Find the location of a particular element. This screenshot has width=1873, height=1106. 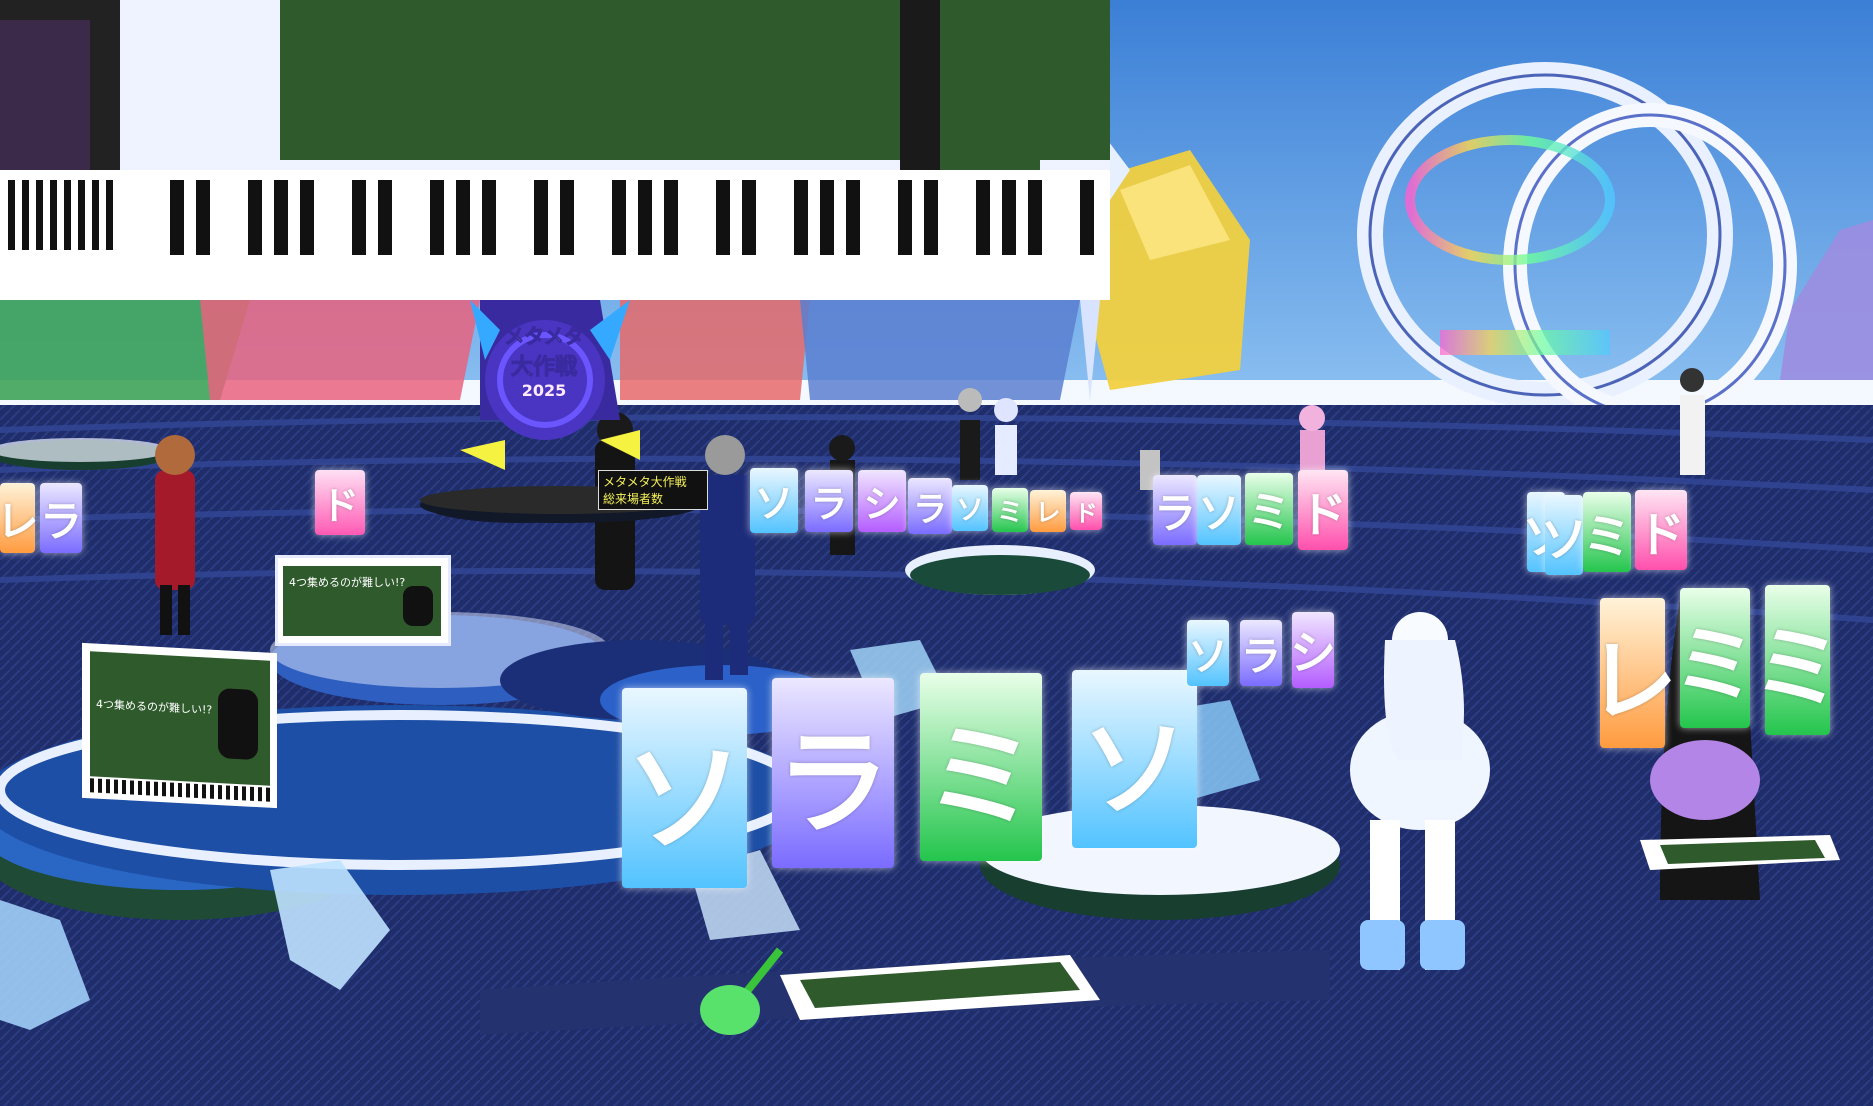

visitor-count-sign: メタメタ大作戦 総来場者数 is located at coordinates (653, 490).